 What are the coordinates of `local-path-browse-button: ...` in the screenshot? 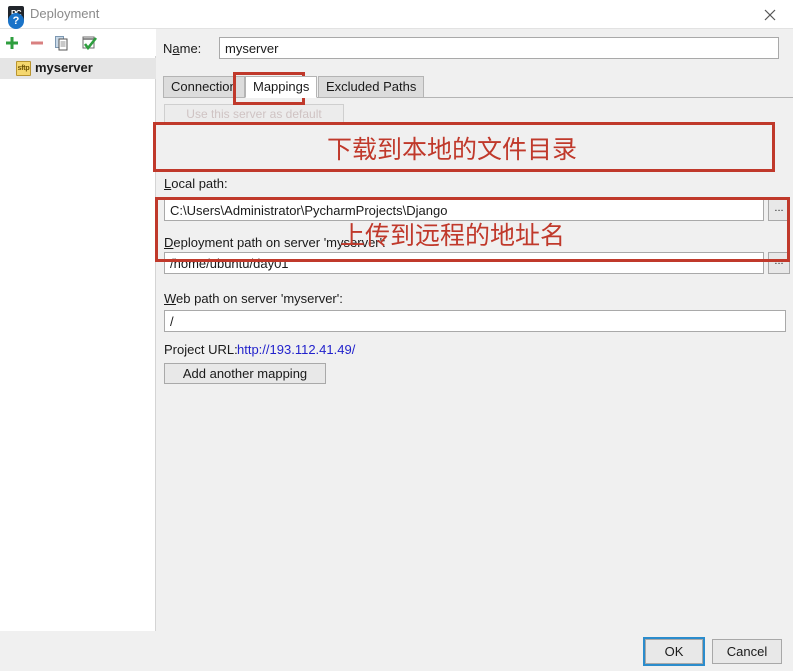 It's located at (779, 210).